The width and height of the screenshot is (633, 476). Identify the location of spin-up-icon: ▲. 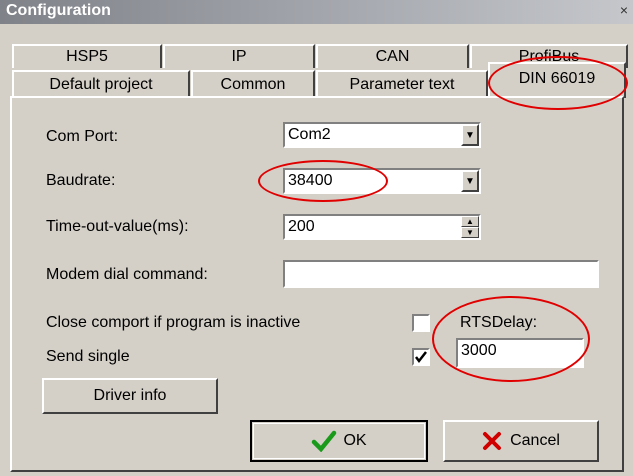
(470, 221).